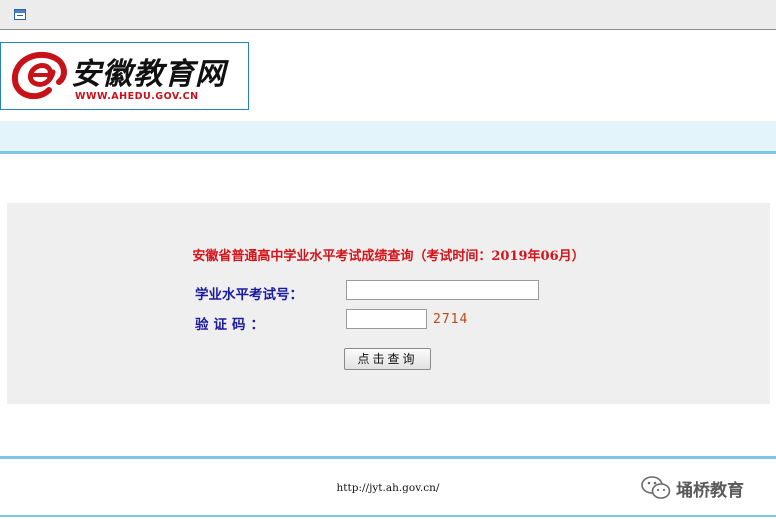  What do you see at coordinates (39, 75) in the screenshot?
I see `e-at-logo-icon` at bounding box center [39, 75].